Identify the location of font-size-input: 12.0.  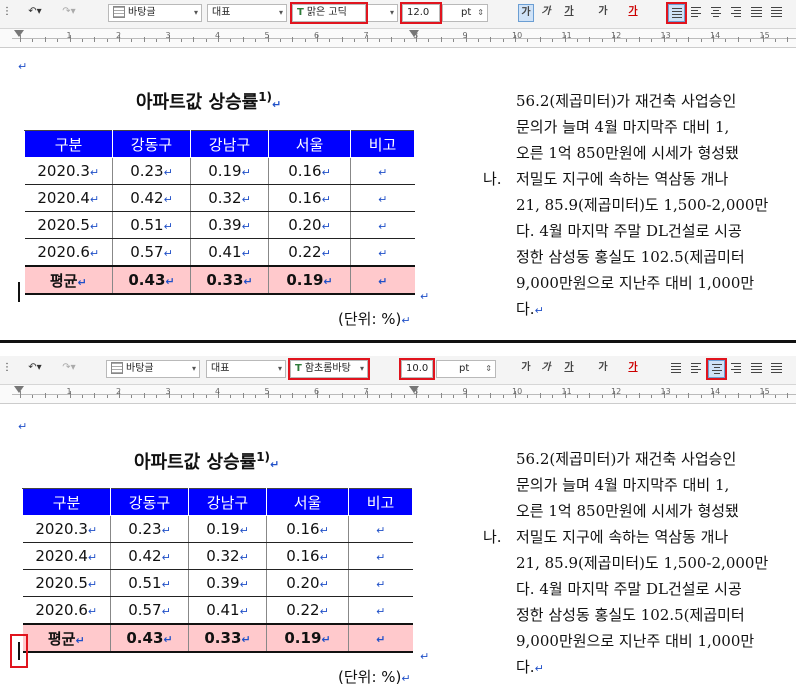
(421, 13).